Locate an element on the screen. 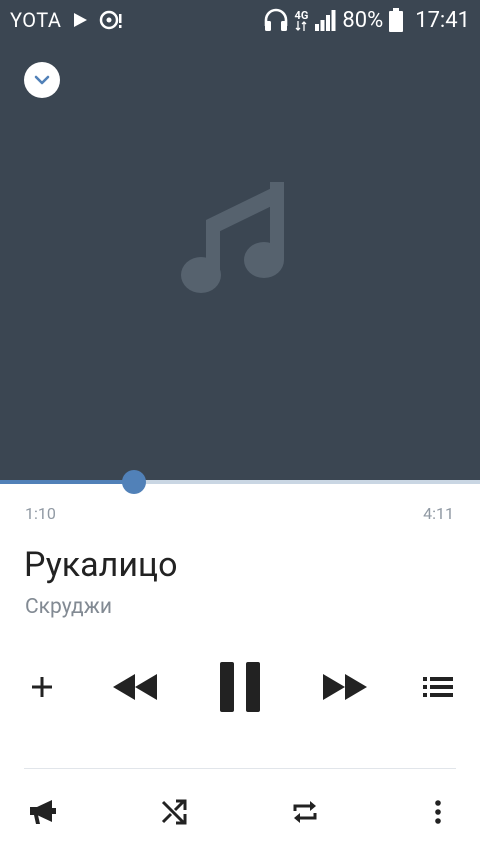  previous-icon is located at coordinates (135, 687).